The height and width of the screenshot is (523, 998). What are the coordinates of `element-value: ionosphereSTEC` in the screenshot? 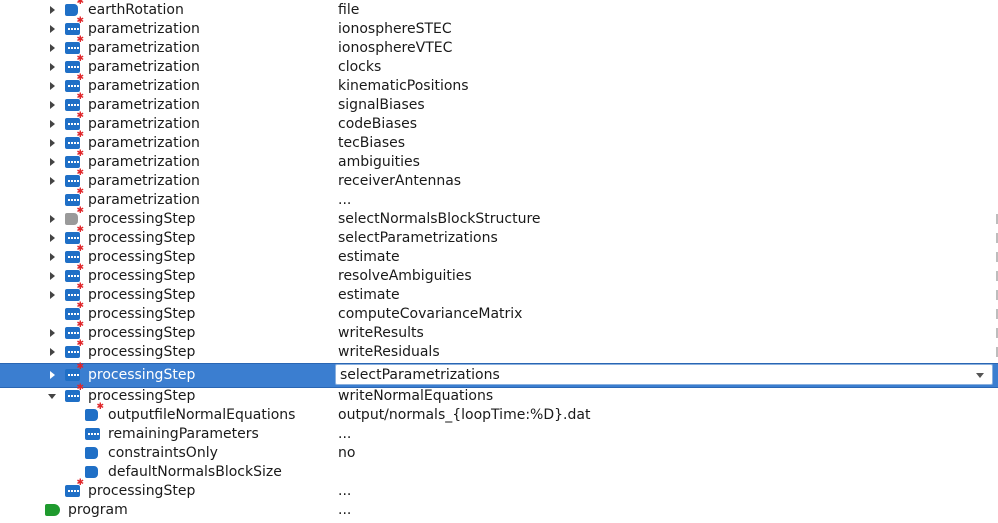 It's located at (395, 29).